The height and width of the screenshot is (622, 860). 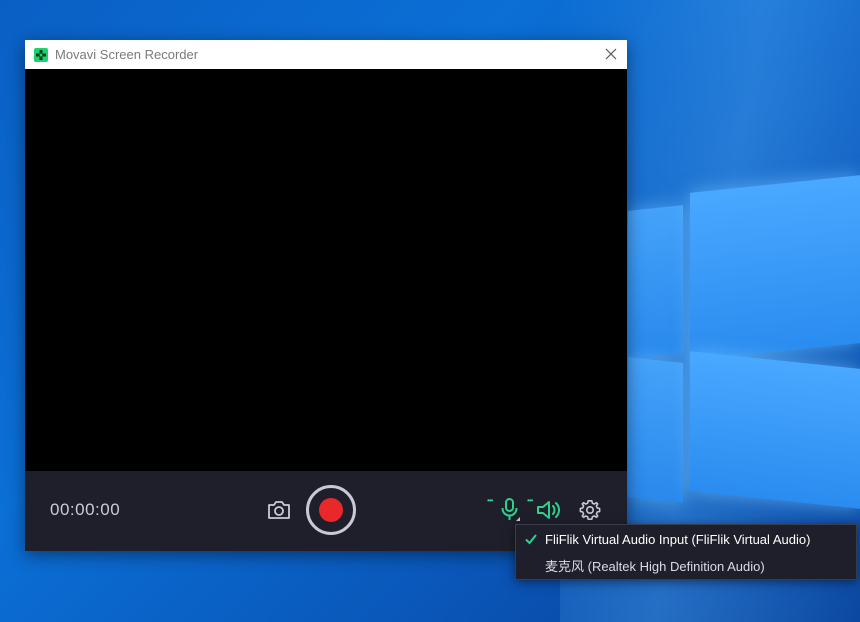 I want to click on gear-icon, so click(x=590, y=510).